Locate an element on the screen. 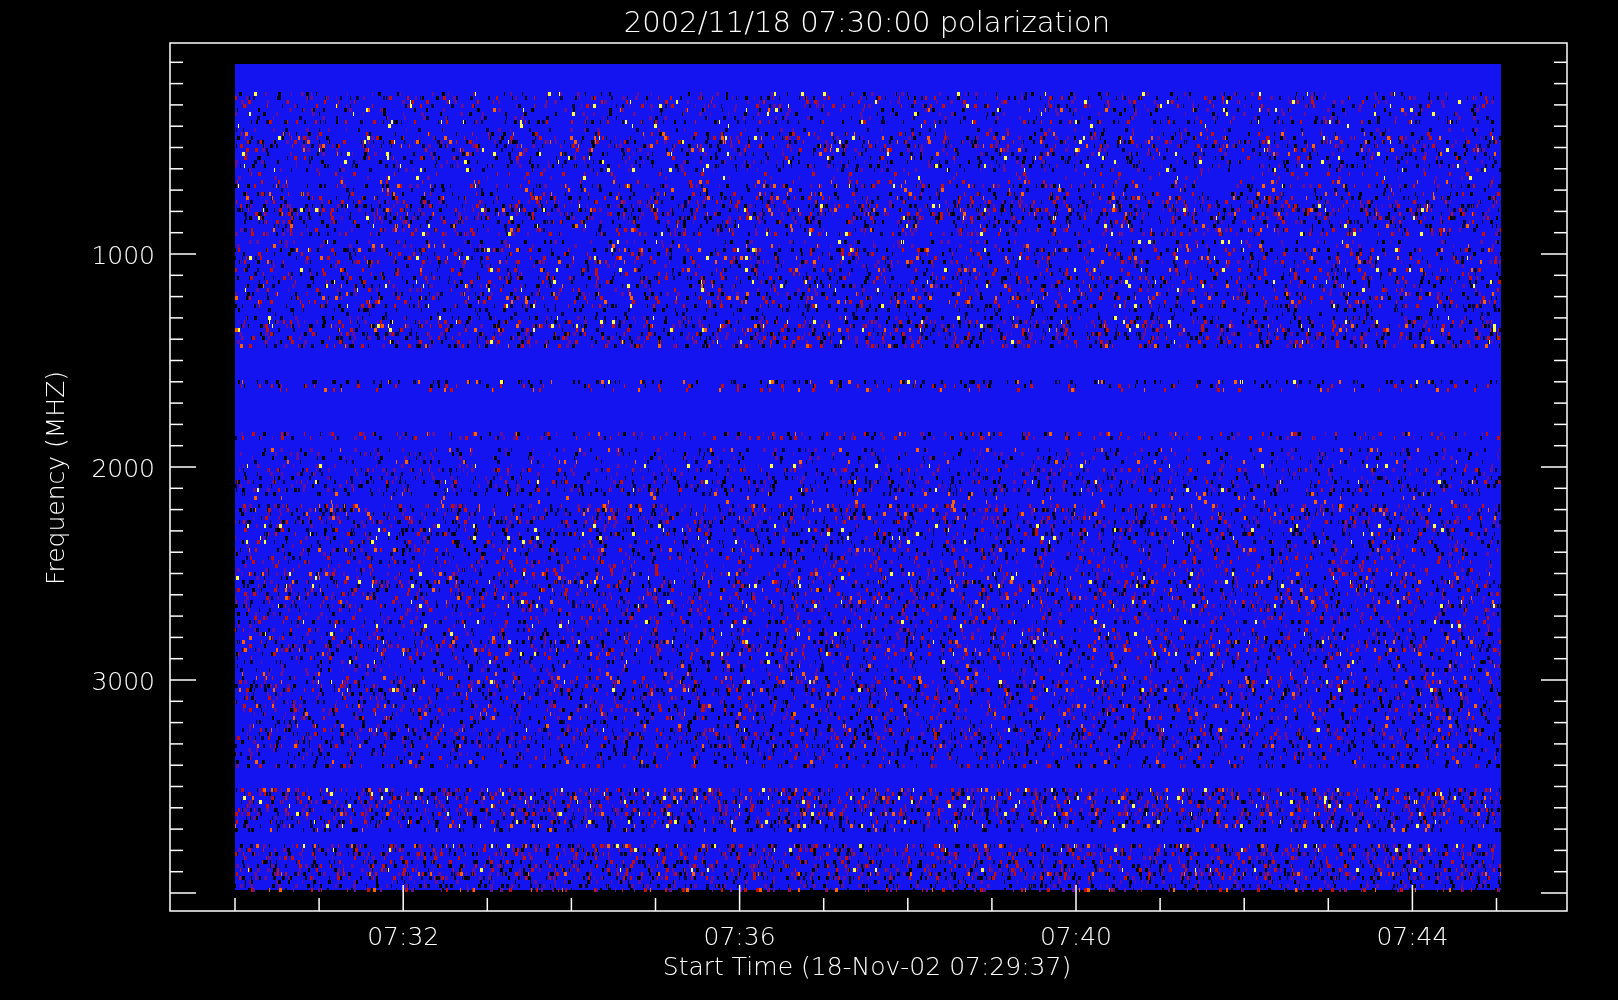  x-tick-label: 07:36 is located at coordinates (739, 936).